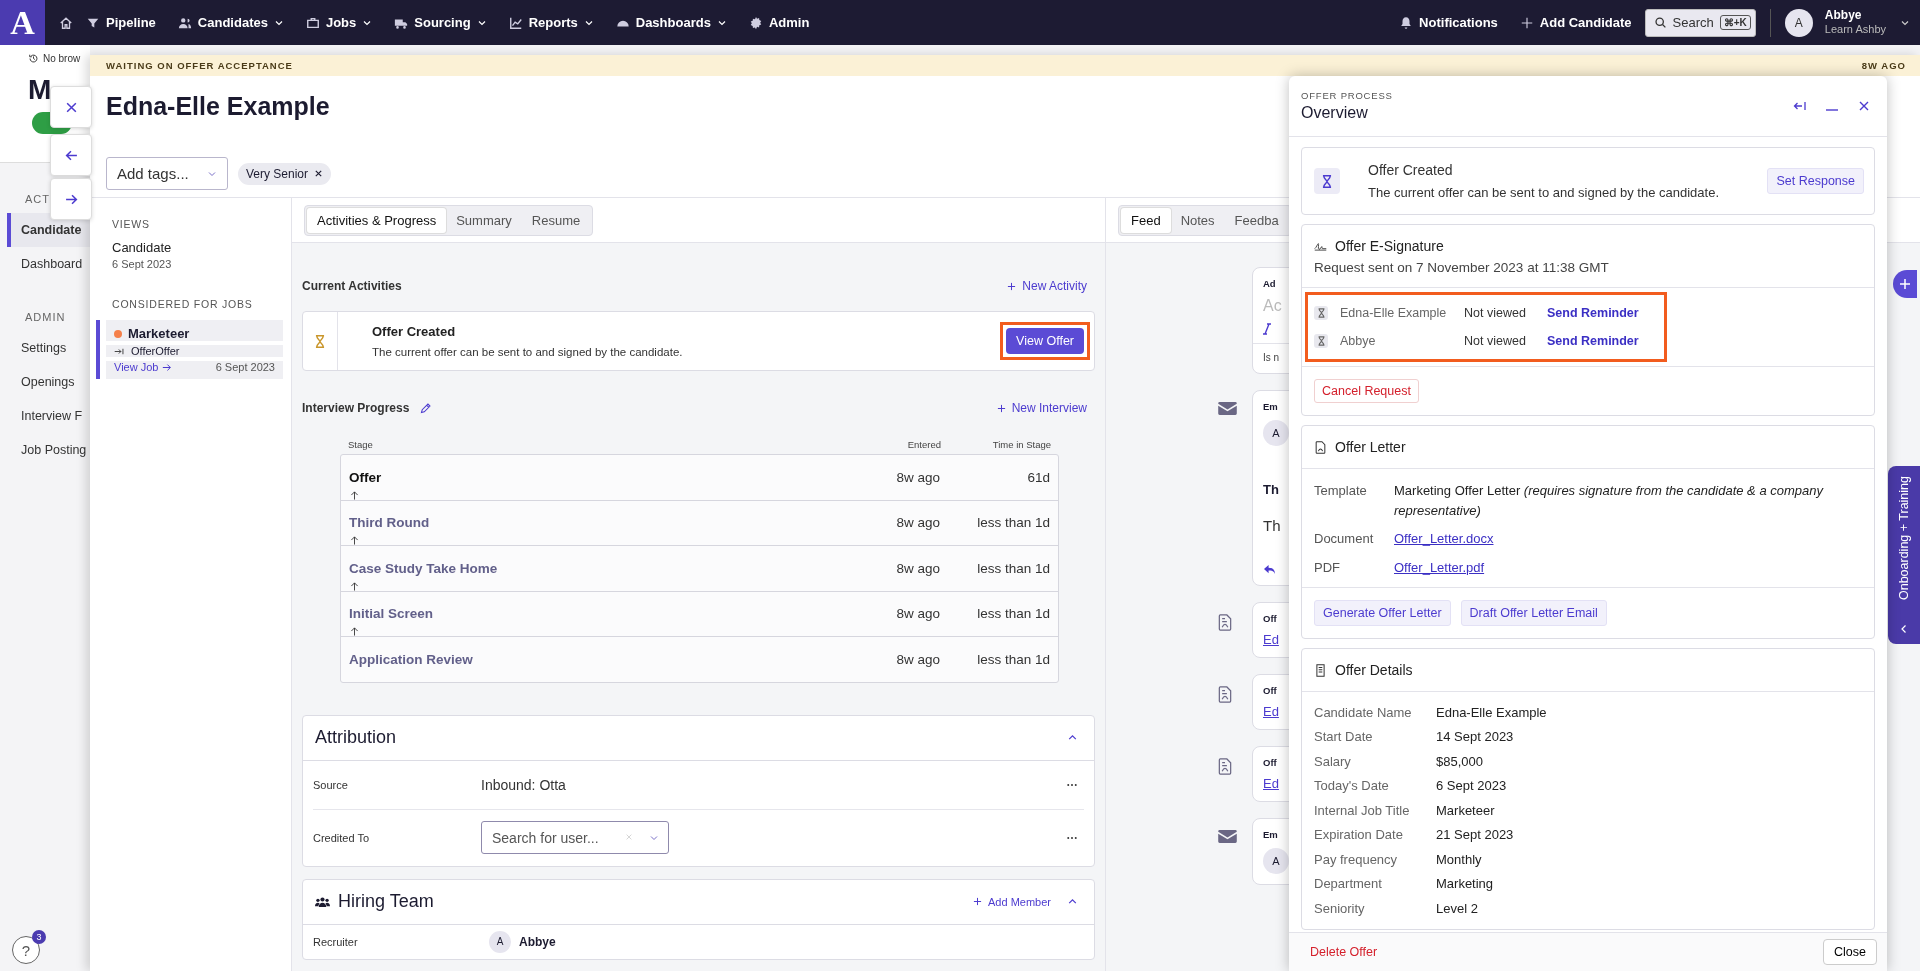 This screenshot has width=1920, height=971. Describe the element at coordinates (1593, 313) in the screenshot. I see `send-reminder-link: Send Reminder` at that location.